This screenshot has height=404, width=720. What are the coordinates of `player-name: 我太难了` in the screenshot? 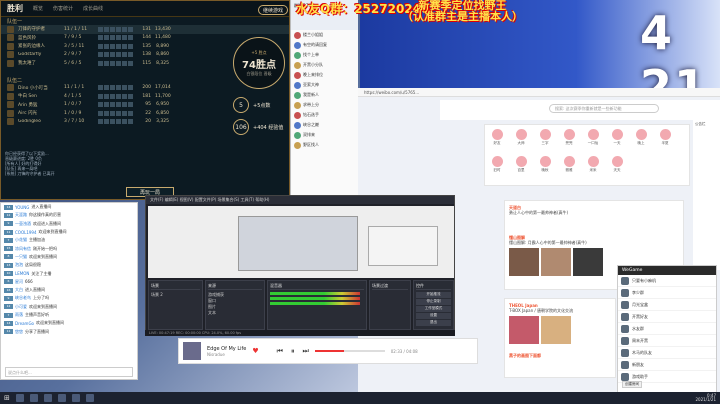 It's located at (39, 63).